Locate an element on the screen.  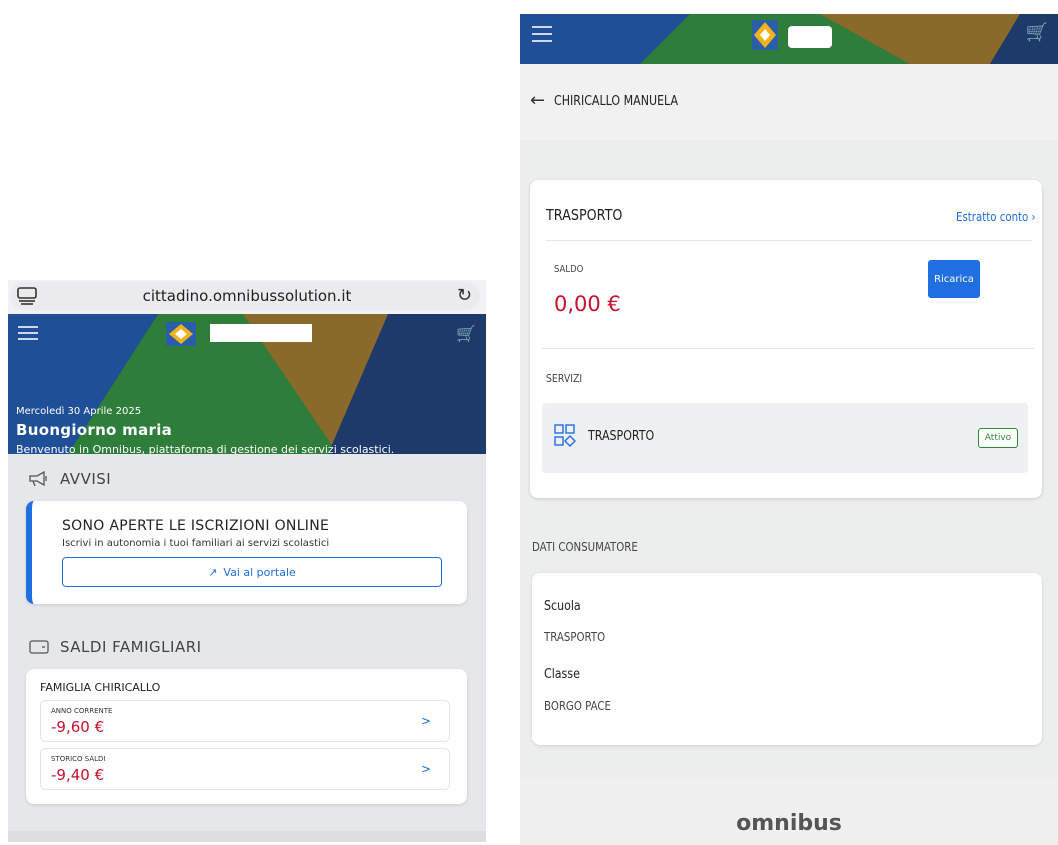
greeting: Buongiorno maria is located at coordinates (94, 430).